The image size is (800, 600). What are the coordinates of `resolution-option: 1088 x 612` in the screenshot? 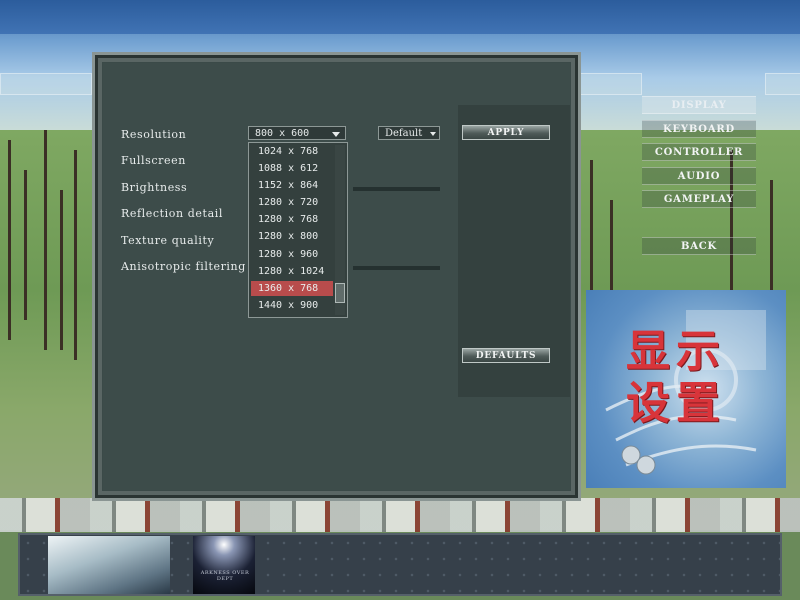 It's located at (292, 168).